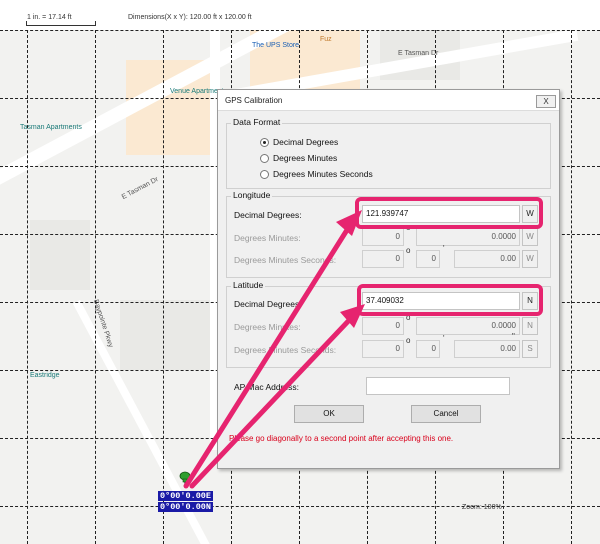 Image resolution: width=600 pixels, height=544 pixels. I want to click on arrow-to-latitude, so click(273, 400).